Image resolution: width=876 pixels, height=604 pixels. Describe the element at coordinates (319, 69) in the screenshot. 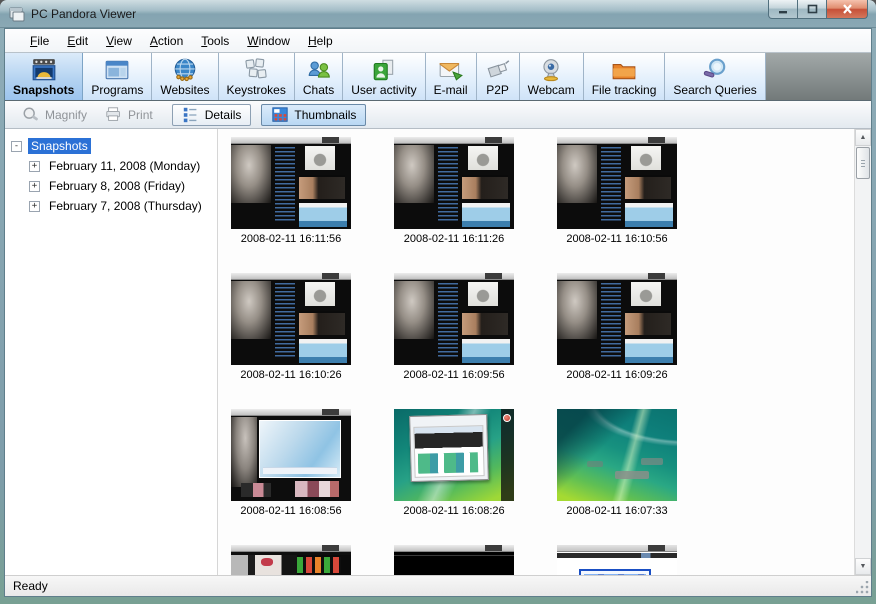

I see `chats-icon` at that location.